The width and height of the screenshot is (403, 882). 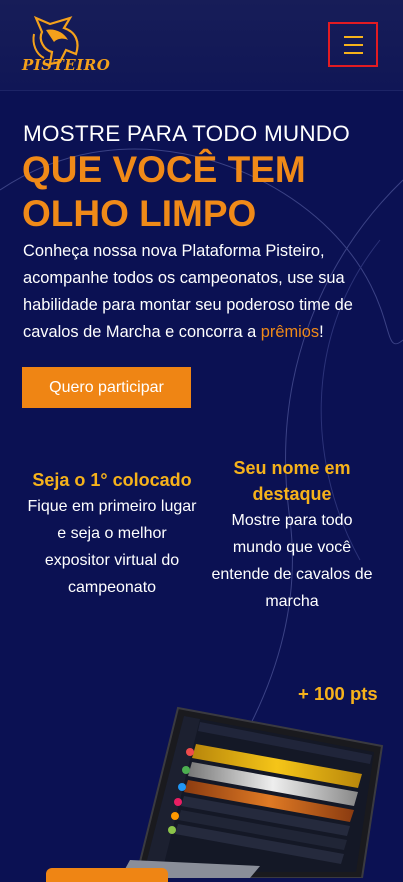 What do you see at coordinates (66, 65) in the screenshot?
I see `logo-text: PISTEIRO` at bounding box center [66, 65].